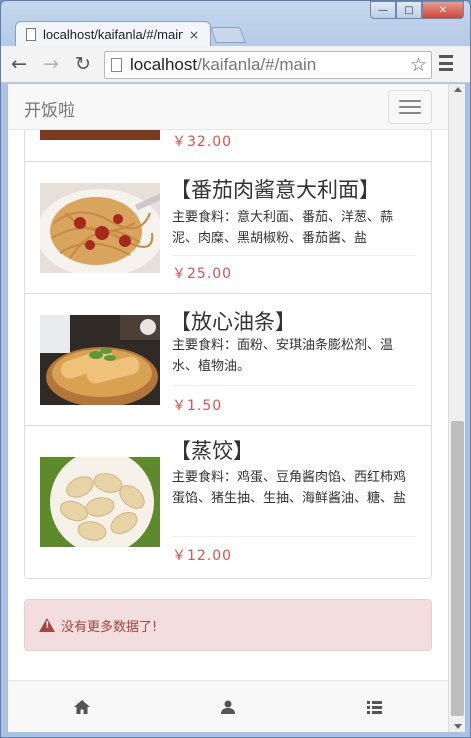 This screenshot has width=471, height=738. I want to click on minimize-button: —, so click(383, 10).